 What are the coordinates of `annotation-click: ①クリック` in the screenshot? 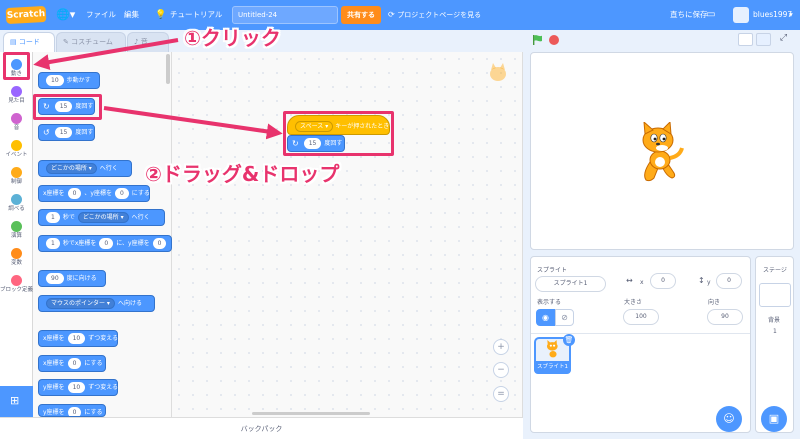 It's located at (232, 38).